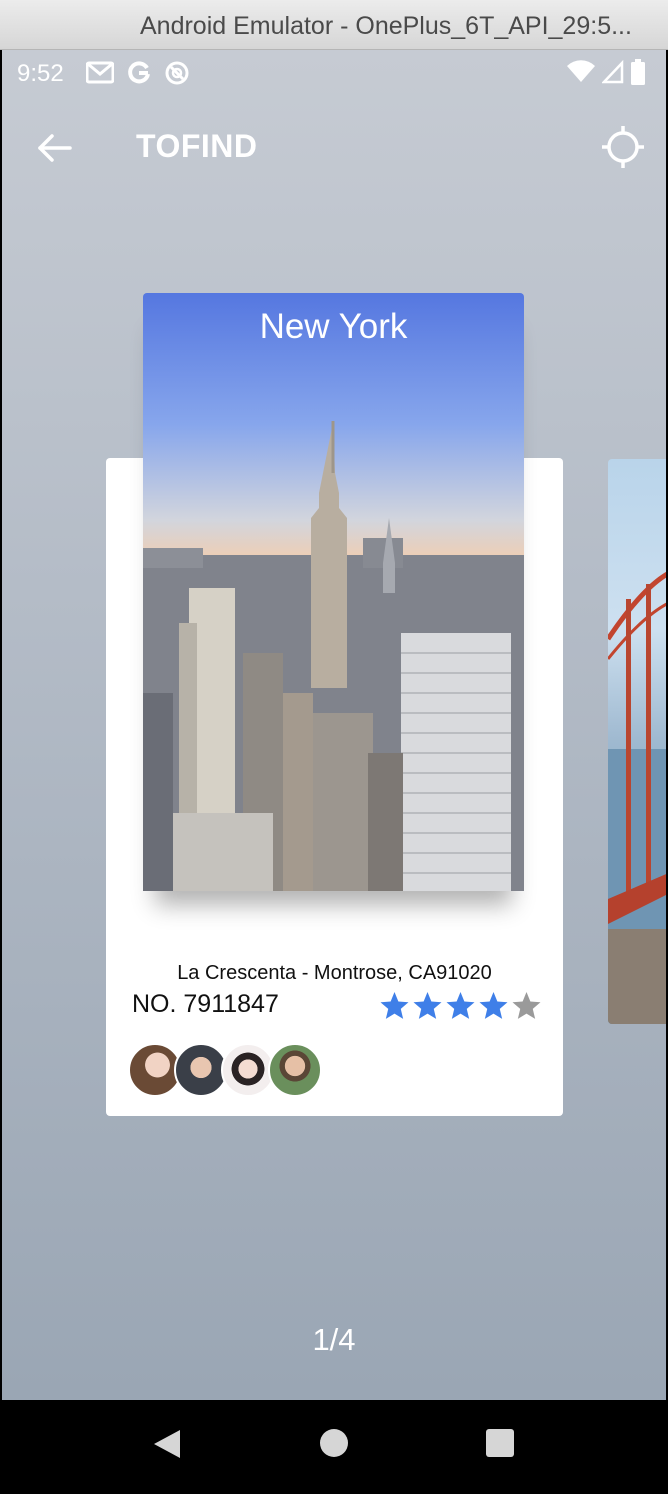 The image size is (668, 1494). I want to click on status-time: 9:52, so click(40, 73).